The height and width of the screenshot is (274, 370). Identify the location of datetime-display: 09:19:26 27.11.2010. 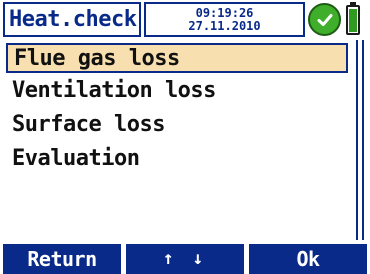
(224, 19).